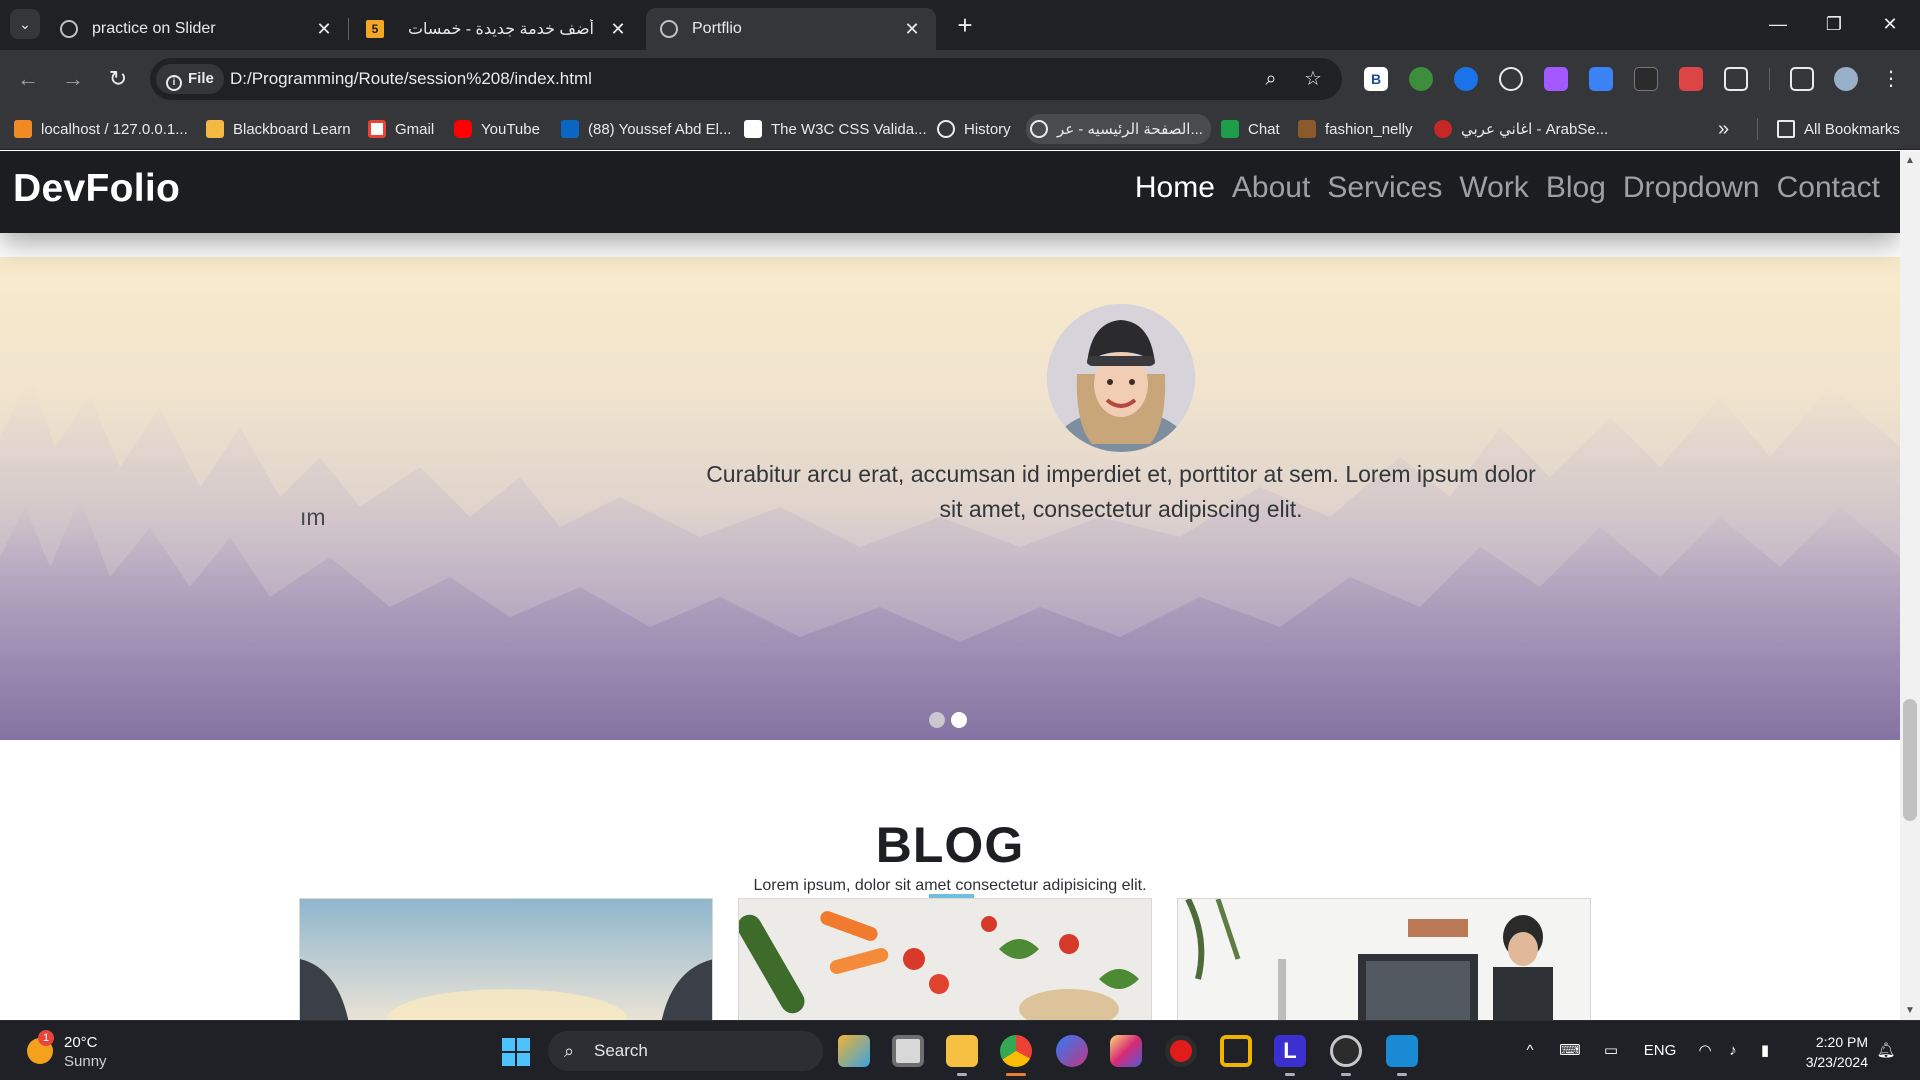  I want to click on wifi-icon: ◠, so click(1705, 1050).